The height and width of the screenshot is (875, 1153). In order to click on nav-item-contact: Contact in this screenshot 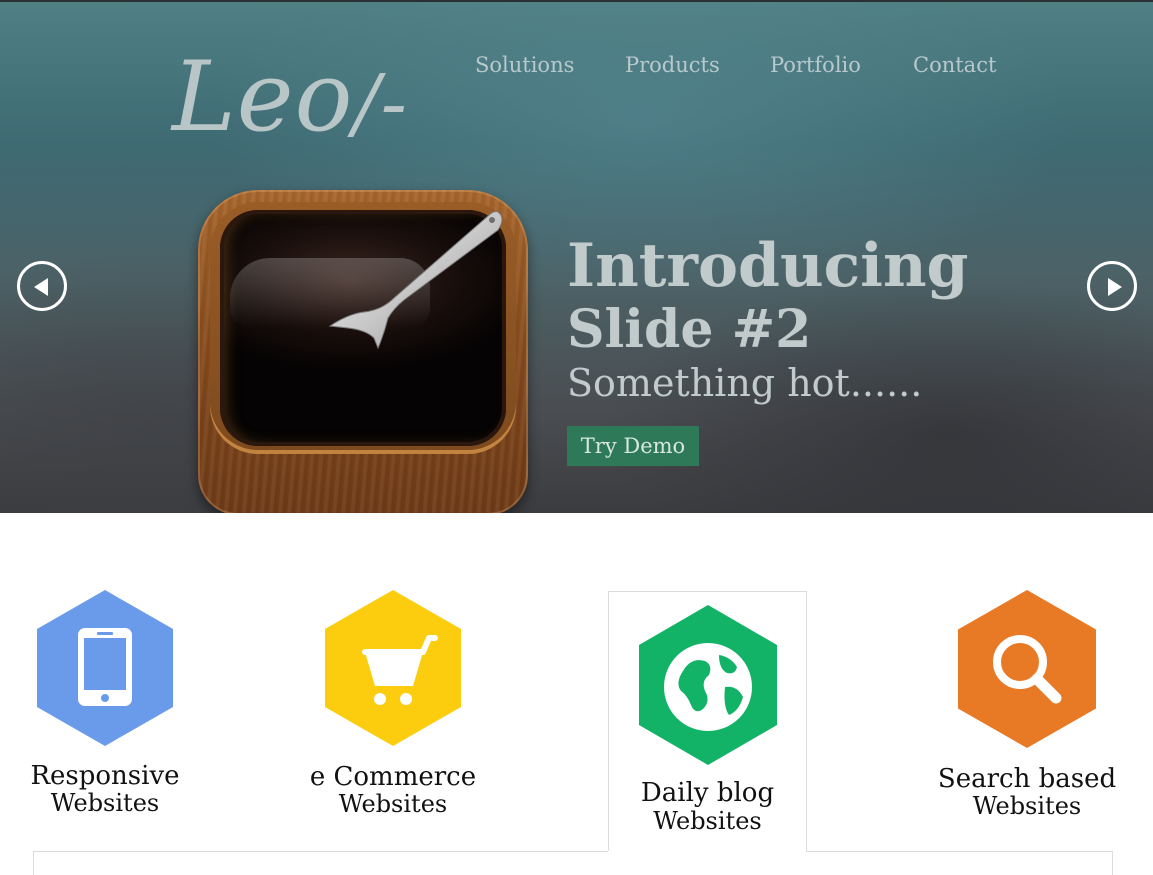, I will do `click(954, 65)`.